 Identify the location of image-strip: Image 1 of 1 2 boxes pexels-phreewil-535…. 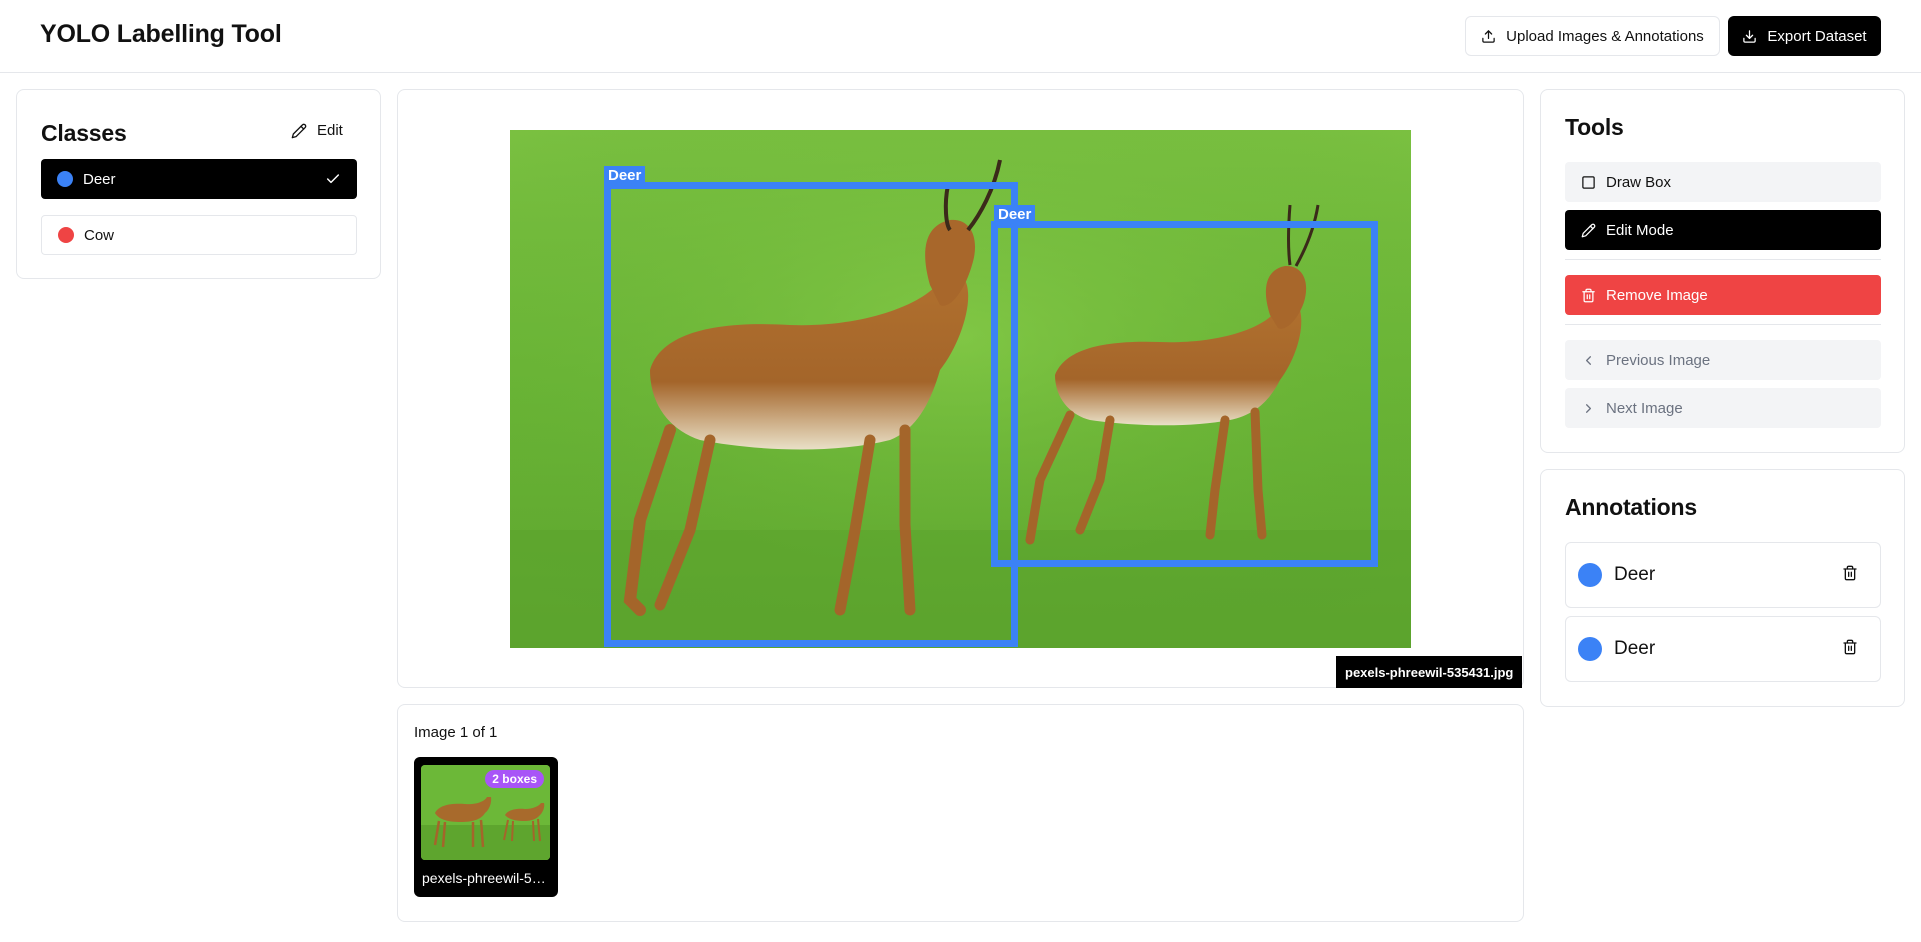
(960, 813).